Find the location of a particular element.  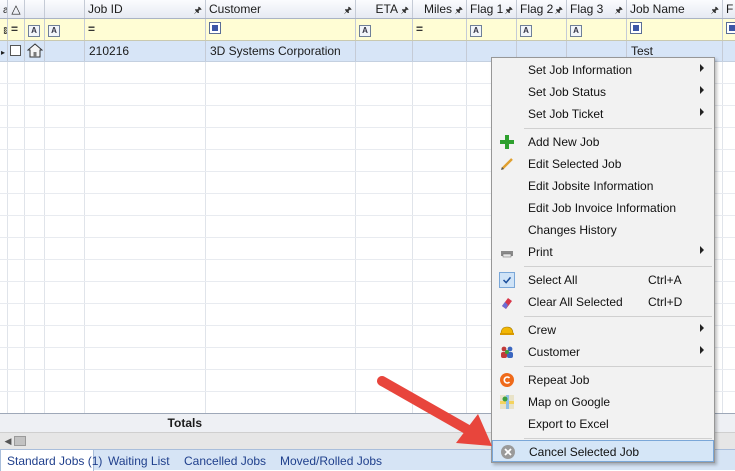

menu-item-label: Changes History is located at coordinates (572, 230).